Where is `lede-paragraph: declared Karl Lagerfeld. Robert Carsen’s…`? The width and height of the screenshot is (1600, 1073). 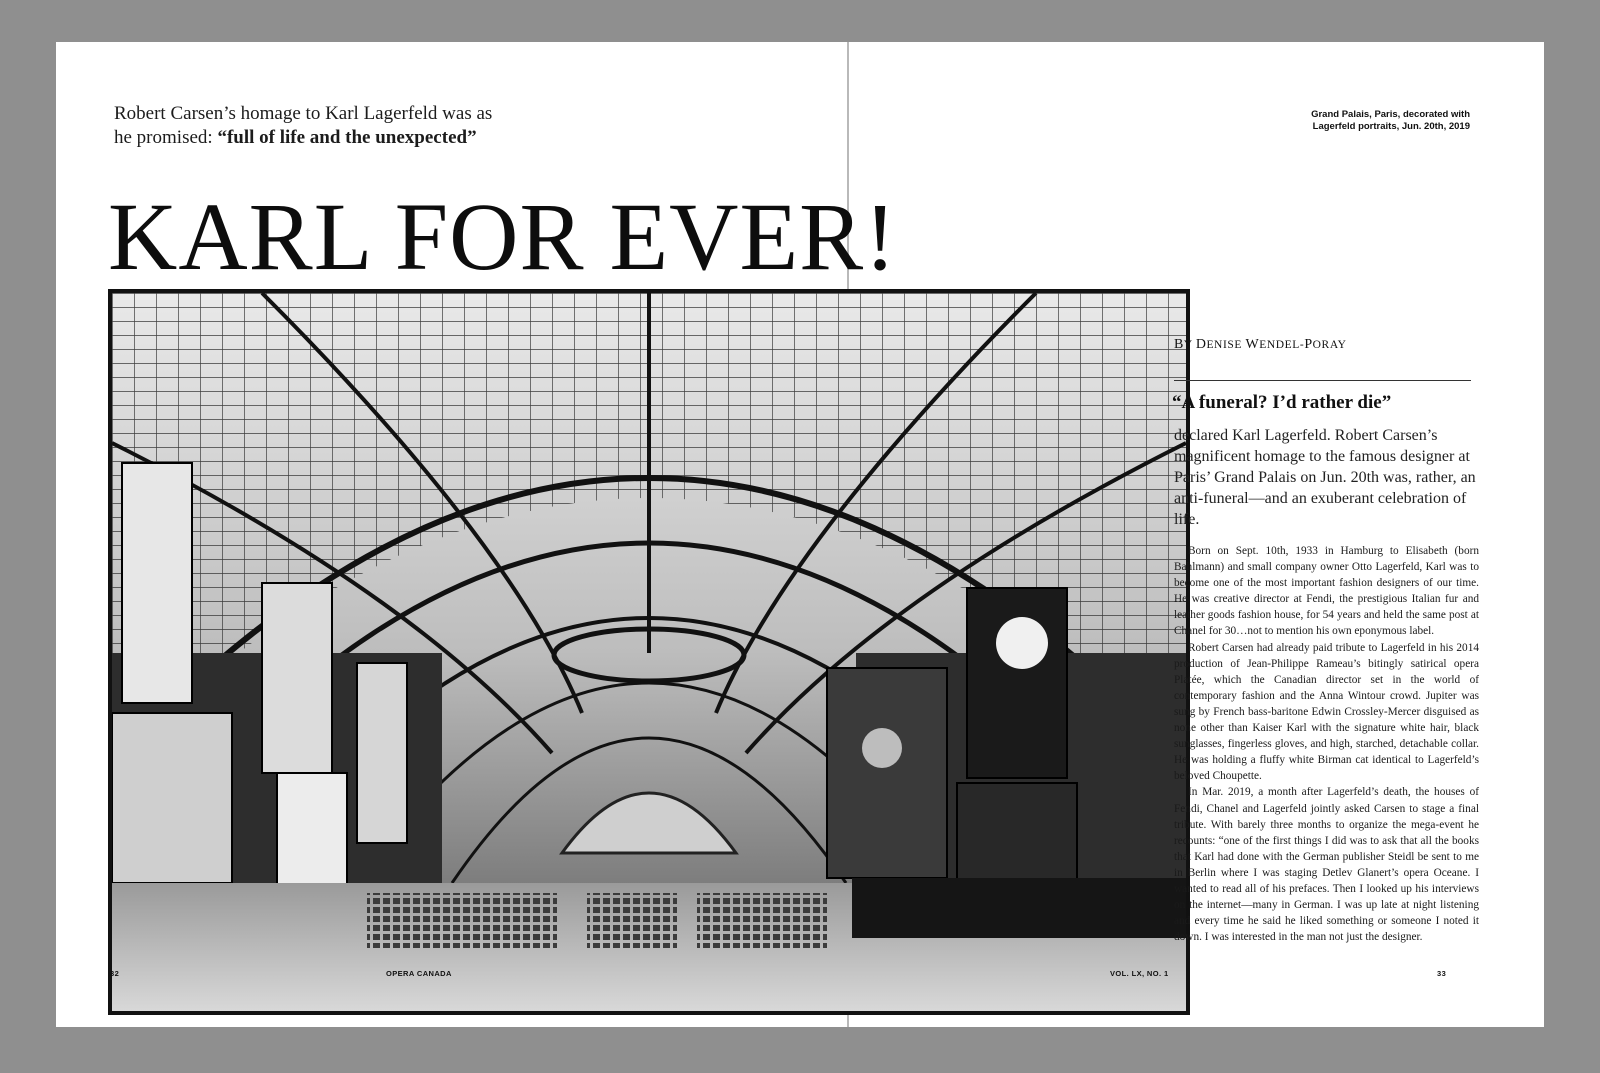
lede-paragraph: declared Karl Lagerfeld. Robert Carsen’s… is located at coordinates (1325, 477).